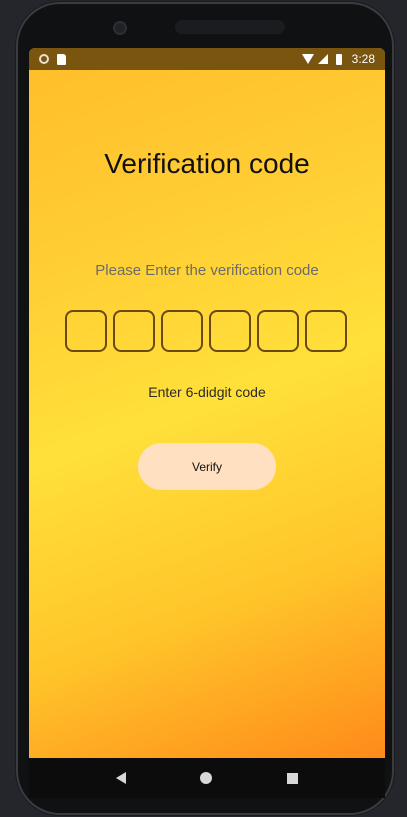  Describe the element at coordinates (292, 778) in the screenshot. I see `recents-icon` at that location.